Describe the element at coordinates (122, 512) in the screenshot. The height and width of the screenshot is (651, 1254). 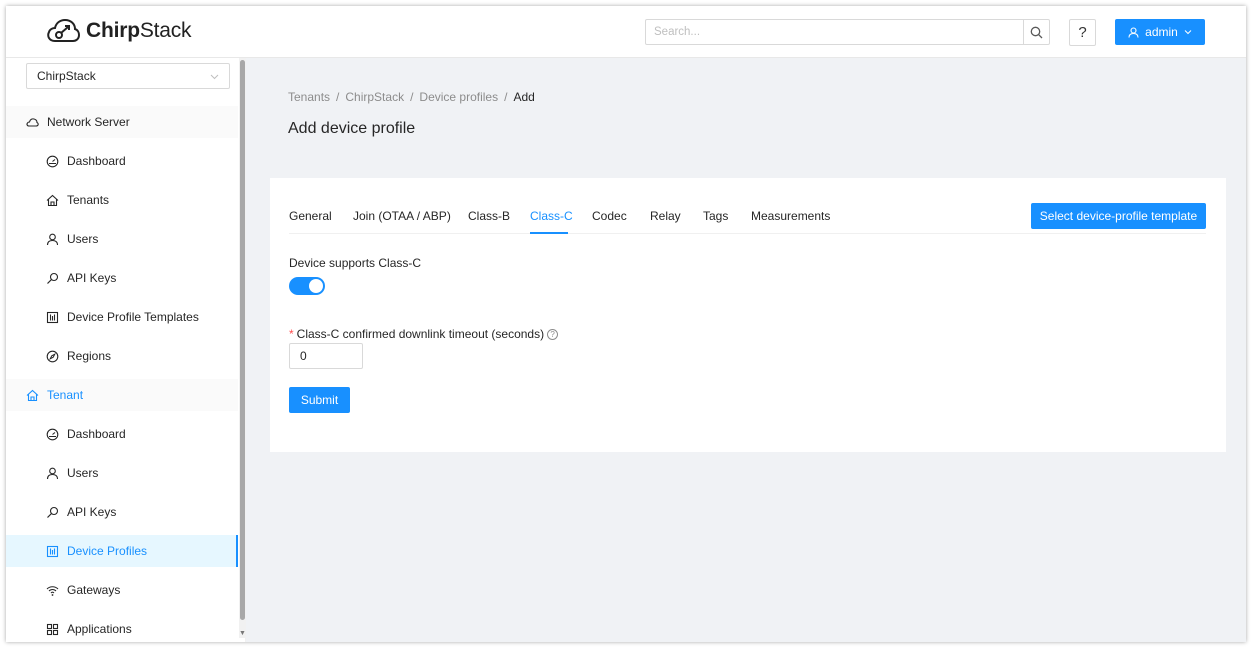
I see `sidebar-item-tenant-api-keys: API Keys` at that location.